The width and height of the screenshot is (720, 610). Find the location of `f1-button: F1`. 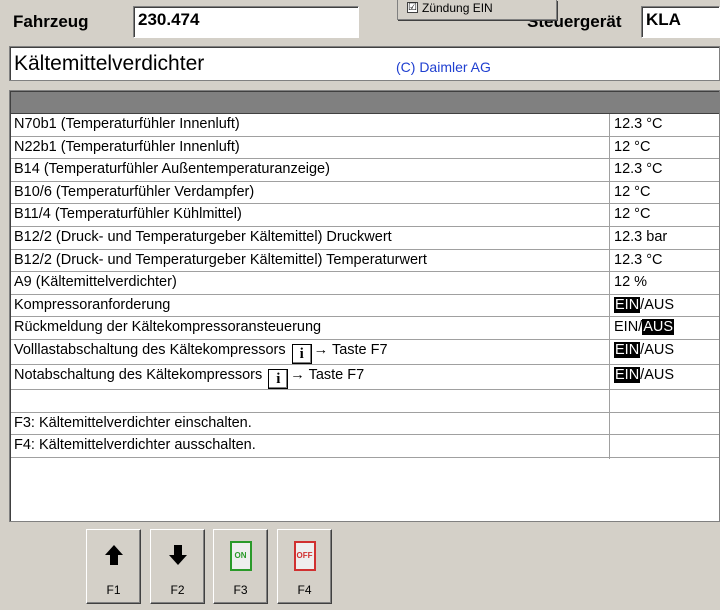

f1-button: F1 is located at coordinates (113, 566).